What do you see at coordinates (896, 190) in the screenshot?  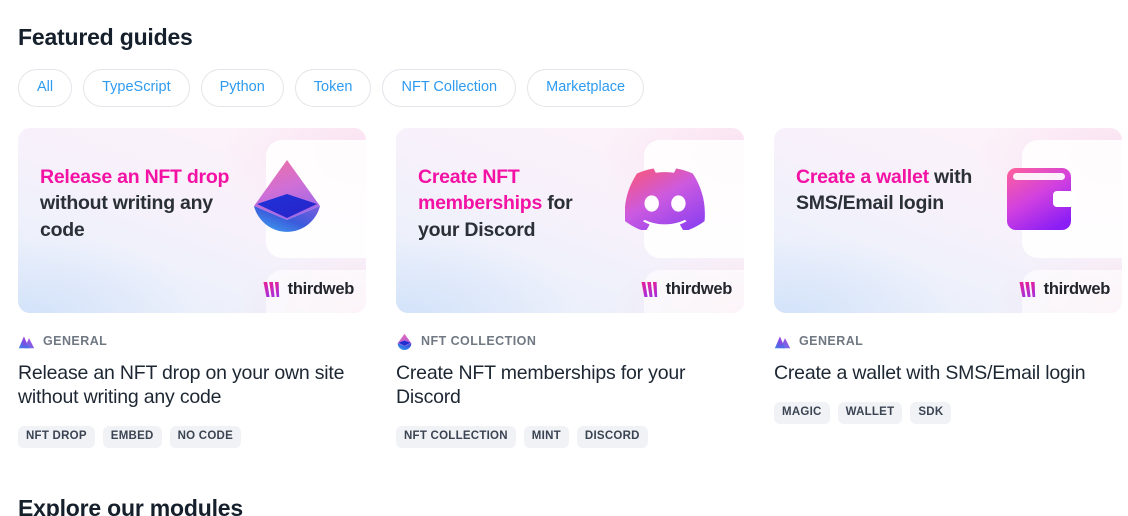 I see `banner-headline: Create a wallet with SMS/Email login` at bounding box center [896, 190].